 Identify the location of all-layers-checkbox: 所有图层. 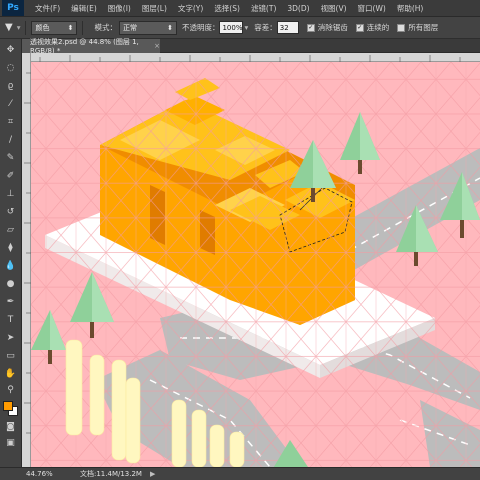
(417, 27).